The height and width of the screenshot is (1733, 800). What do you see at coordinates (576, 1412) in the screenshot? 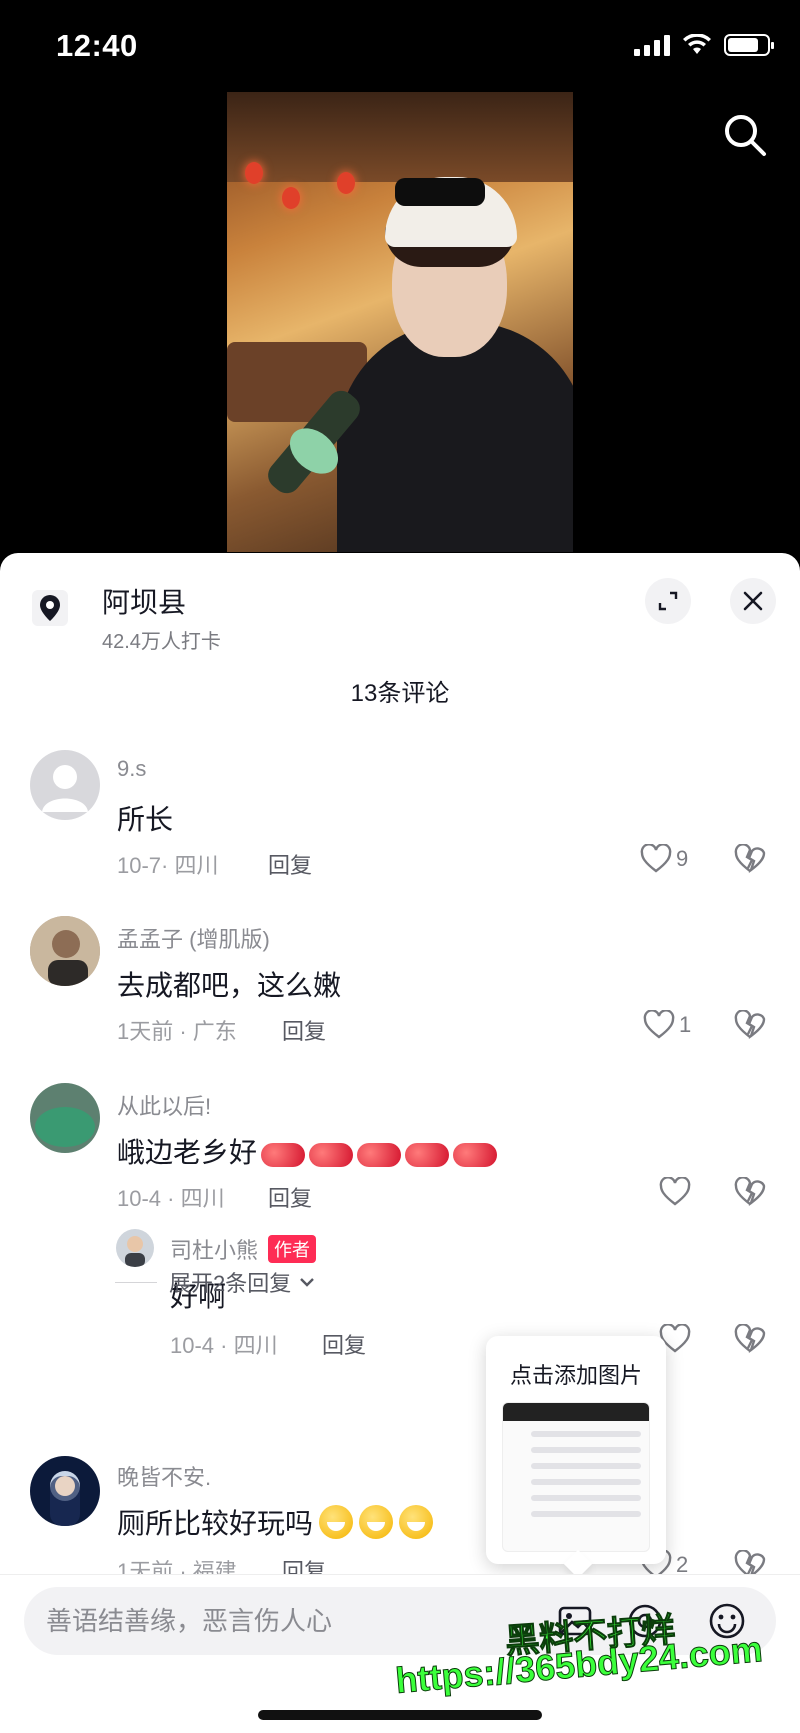
I see `thumbnail-video-strip` at bounding box center [576, 1412].